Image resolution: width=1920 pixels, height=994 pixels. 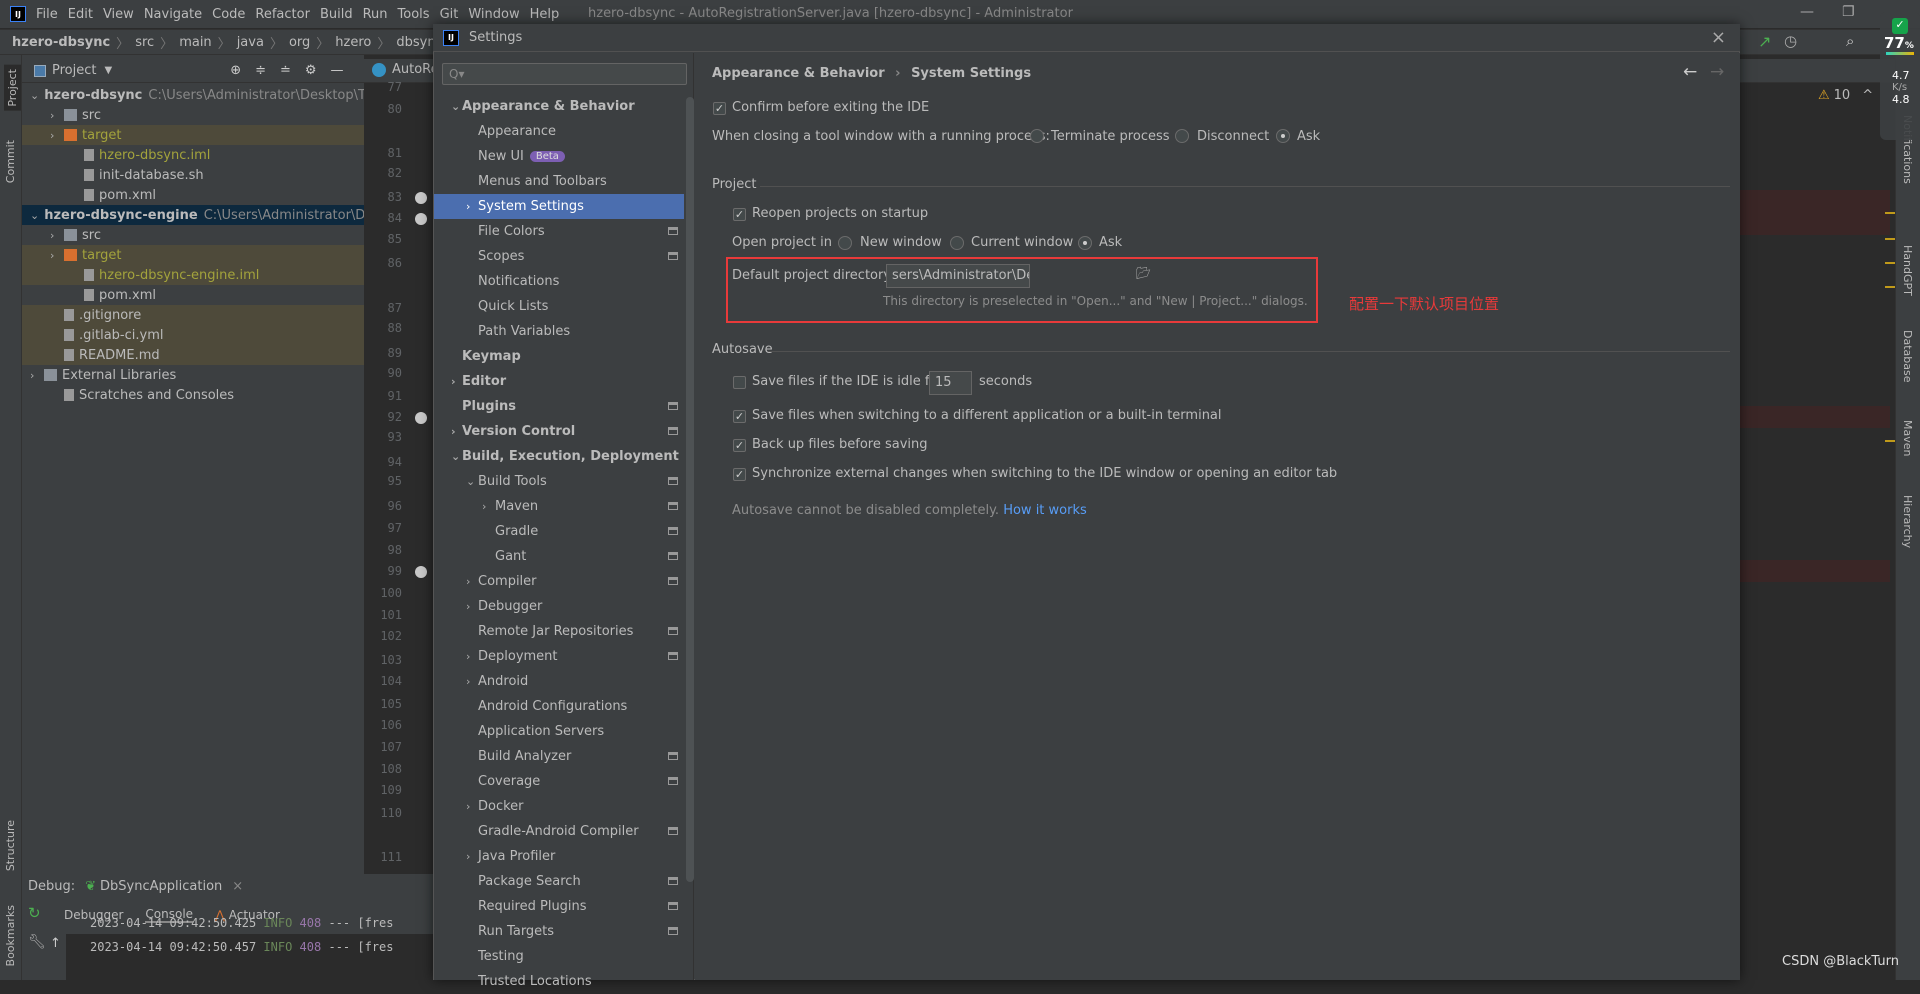 What do you see at coordinates (559, 281) in the screenshot?
I see `settings-tree-item: Notifications` at bounding box center [559, 281].